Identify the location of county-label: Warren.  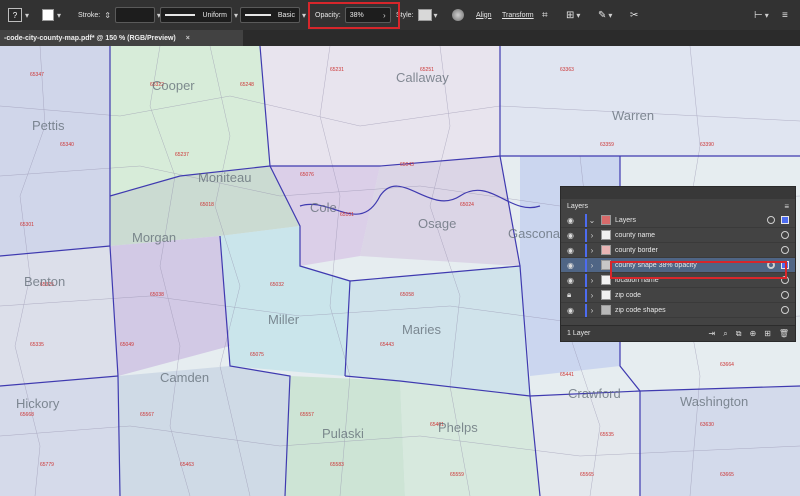
(633, 115).